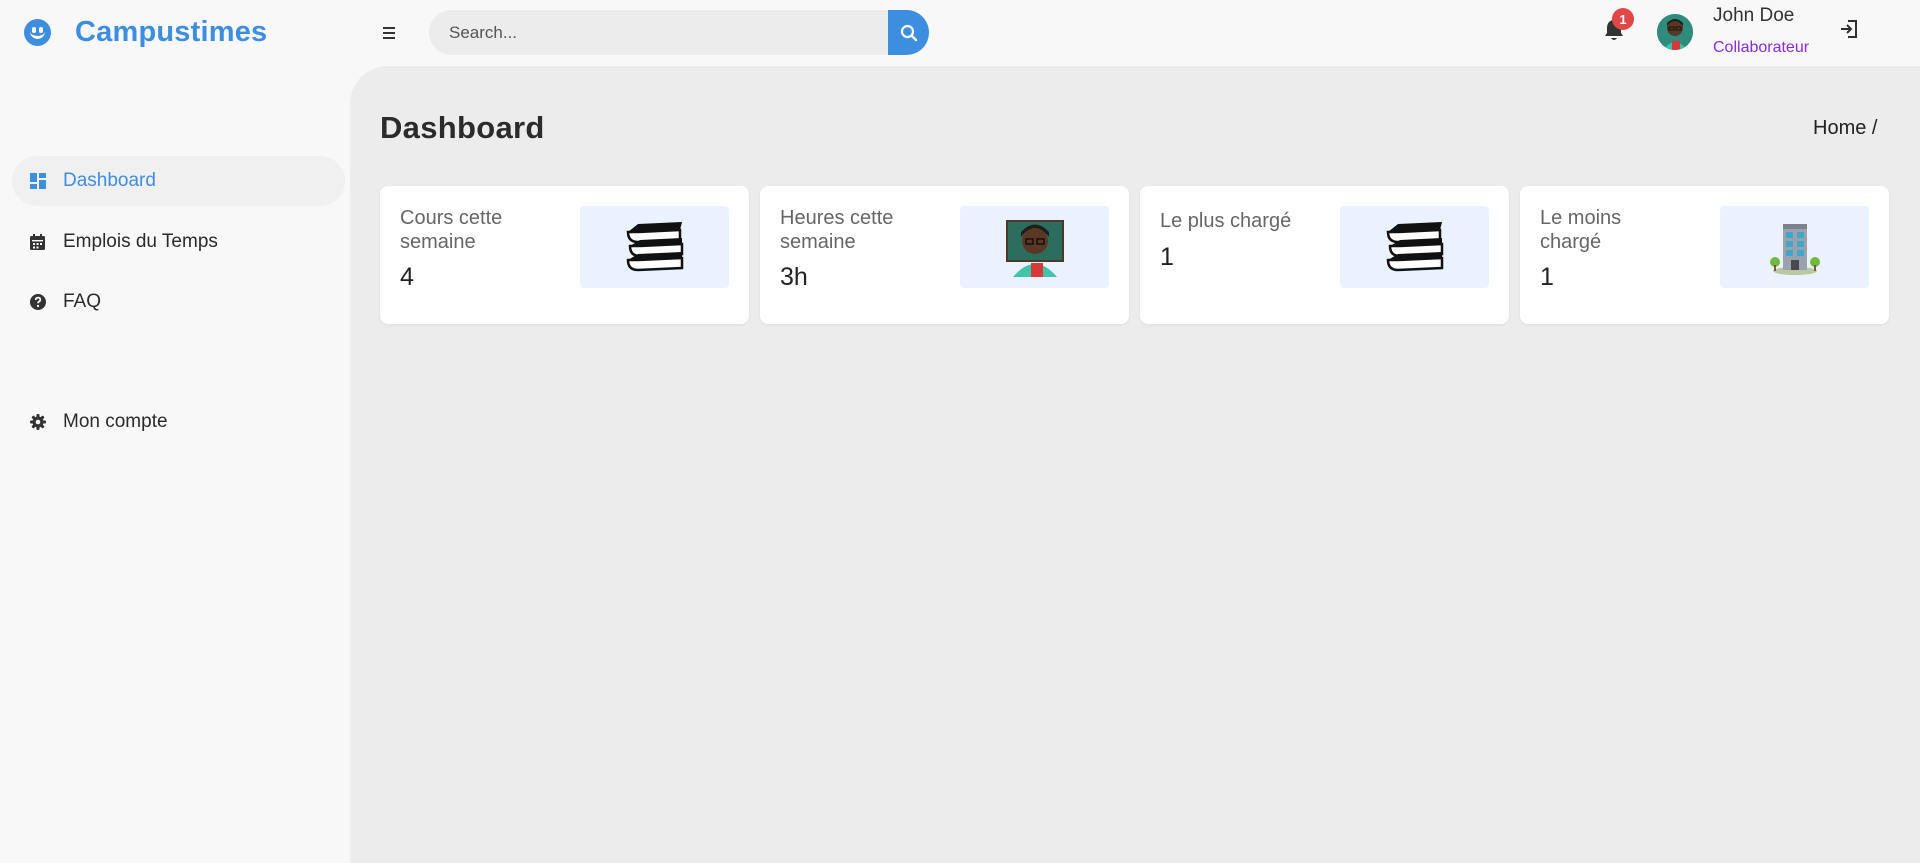 This screenshot has height=863, width=1920. I want to click on gear-icon, so click(37, 422).